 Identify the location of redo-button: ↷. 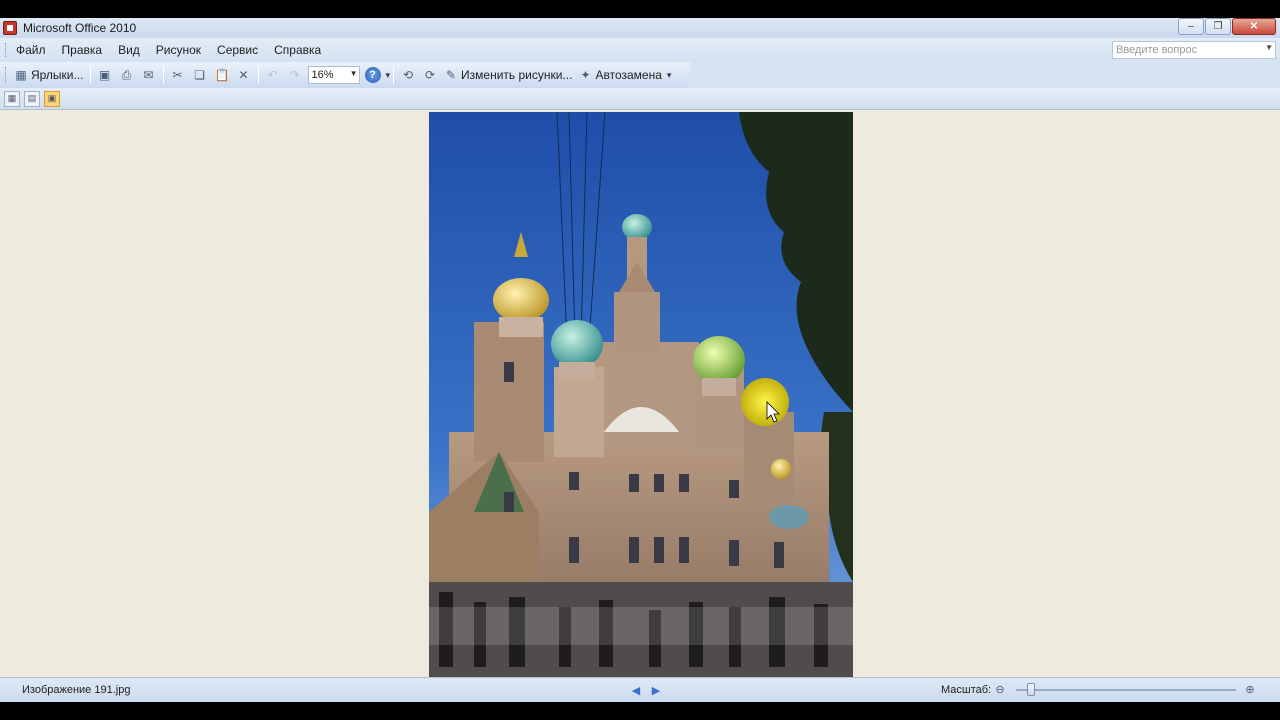
(295, 75).